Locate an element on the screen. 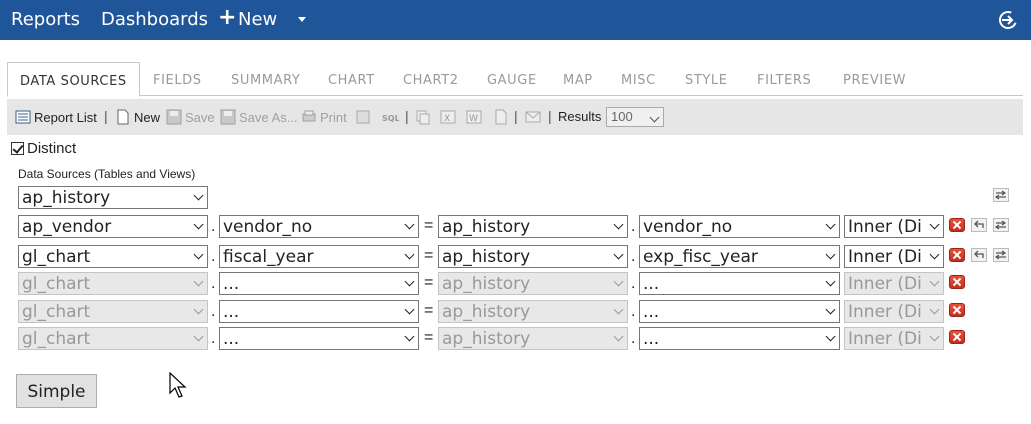 Image resolution: width=1031 pixels, height=424 pixels. tab-map: MAP is located at coordinates (578, 79).